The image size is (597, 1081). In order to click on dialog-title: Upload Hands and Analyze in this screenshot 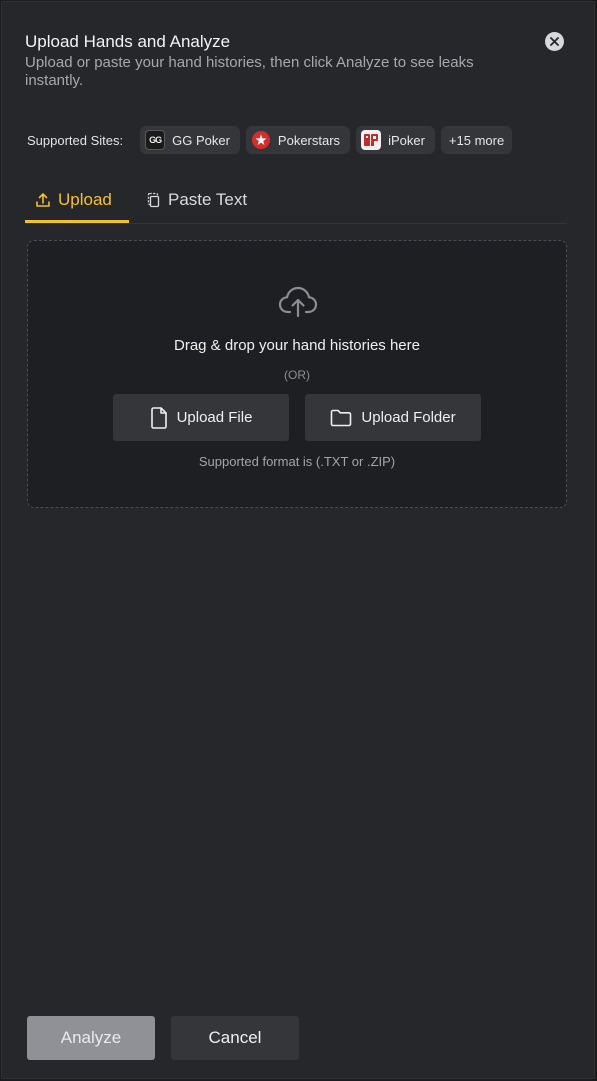, I will do `click(128, 41)`.